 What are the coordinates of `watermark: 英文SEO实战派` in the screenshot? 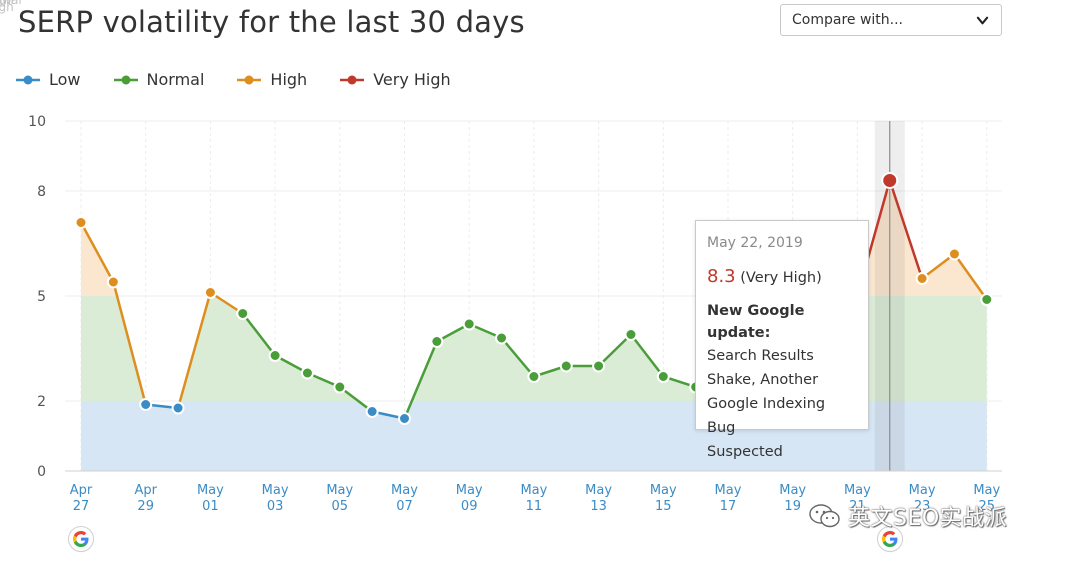 It's located at (907, 516).